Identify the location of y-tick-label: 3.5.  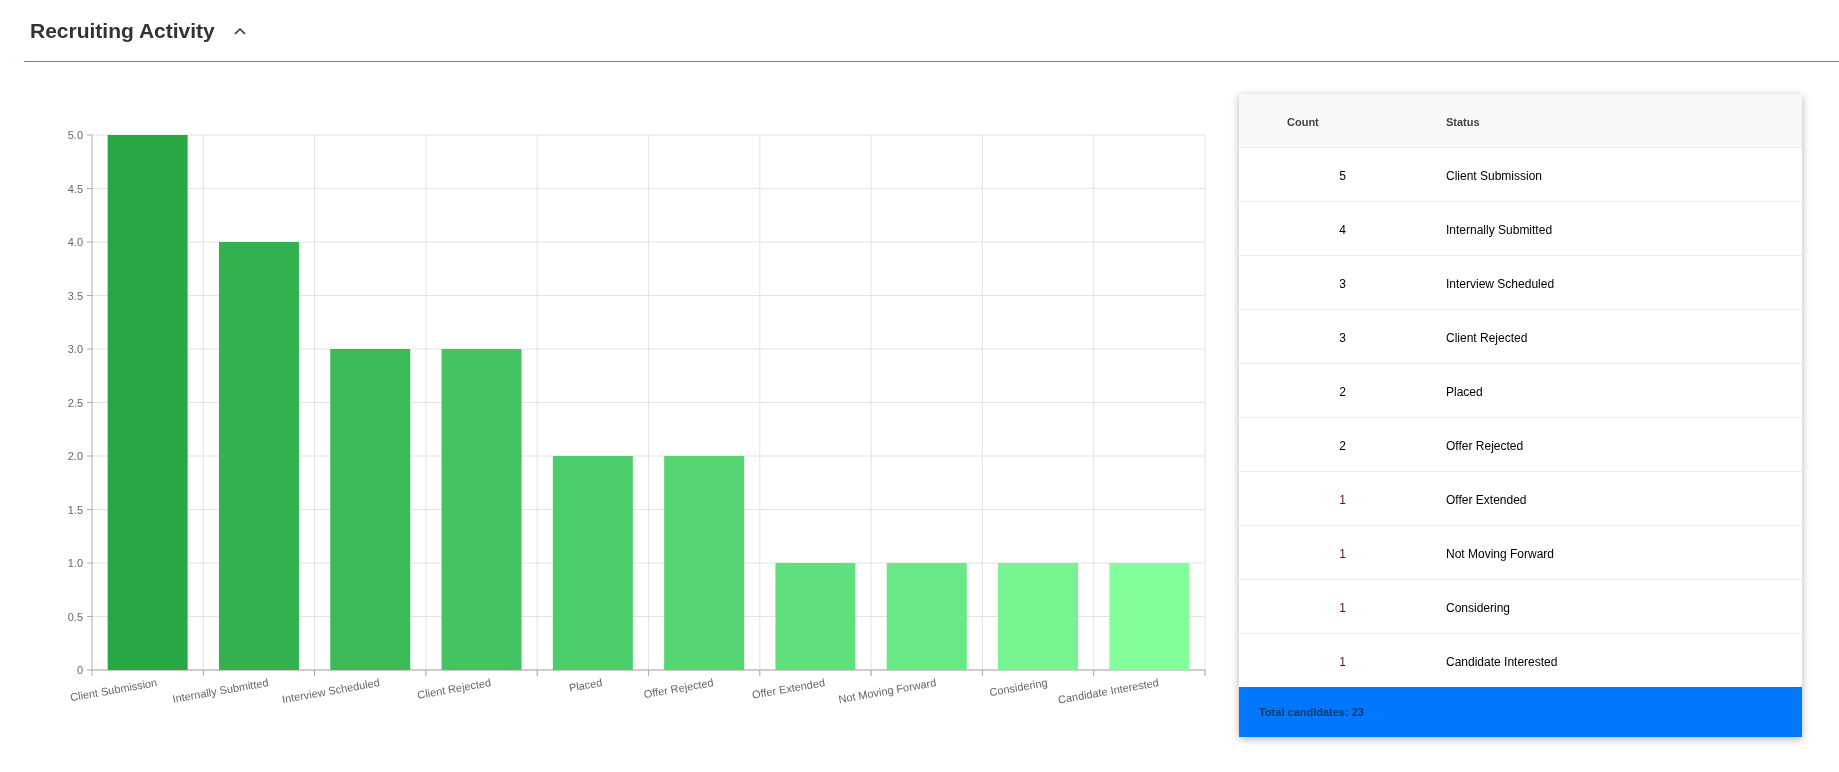
(75, 295).